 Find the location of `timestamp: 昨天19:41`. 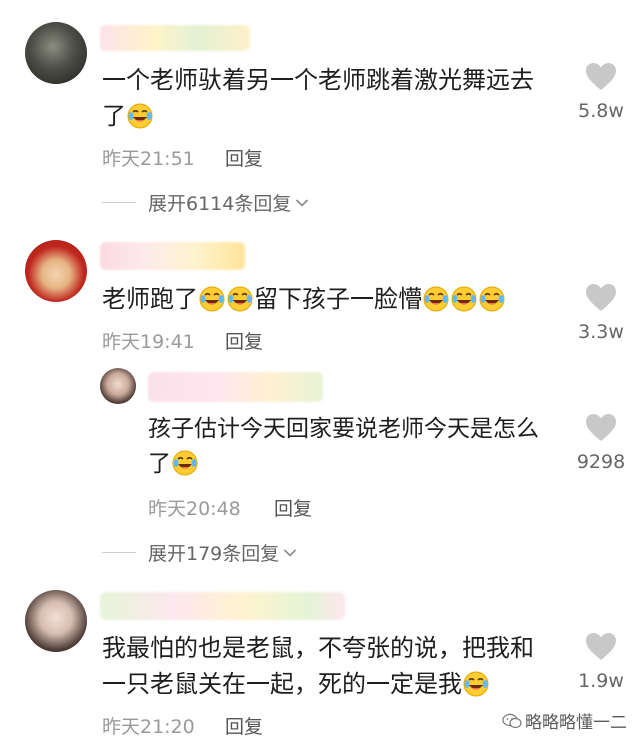

timestamp: 昨天19:41 is located at coordinates (148, 342).